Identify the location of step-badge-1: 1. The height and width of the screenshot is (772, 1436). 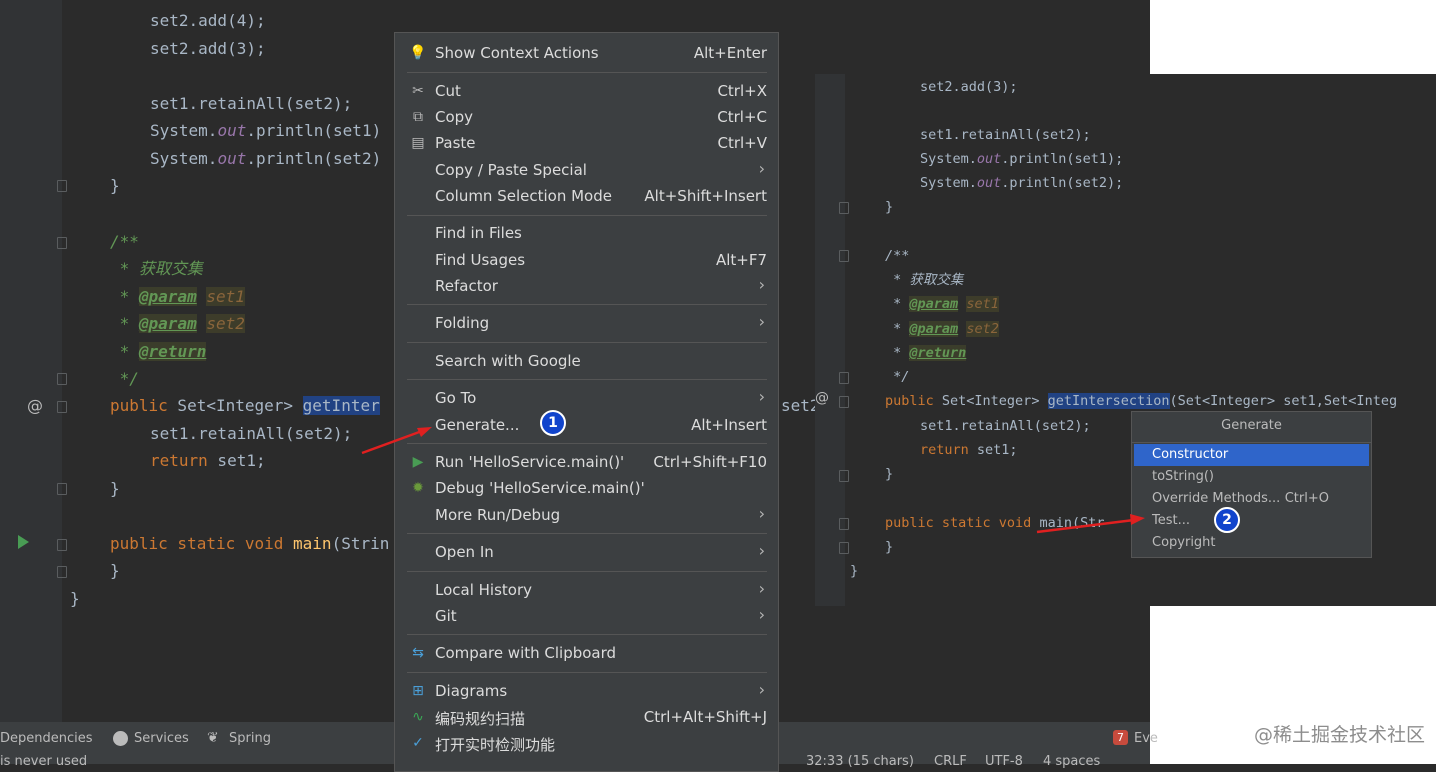
(553, 423).